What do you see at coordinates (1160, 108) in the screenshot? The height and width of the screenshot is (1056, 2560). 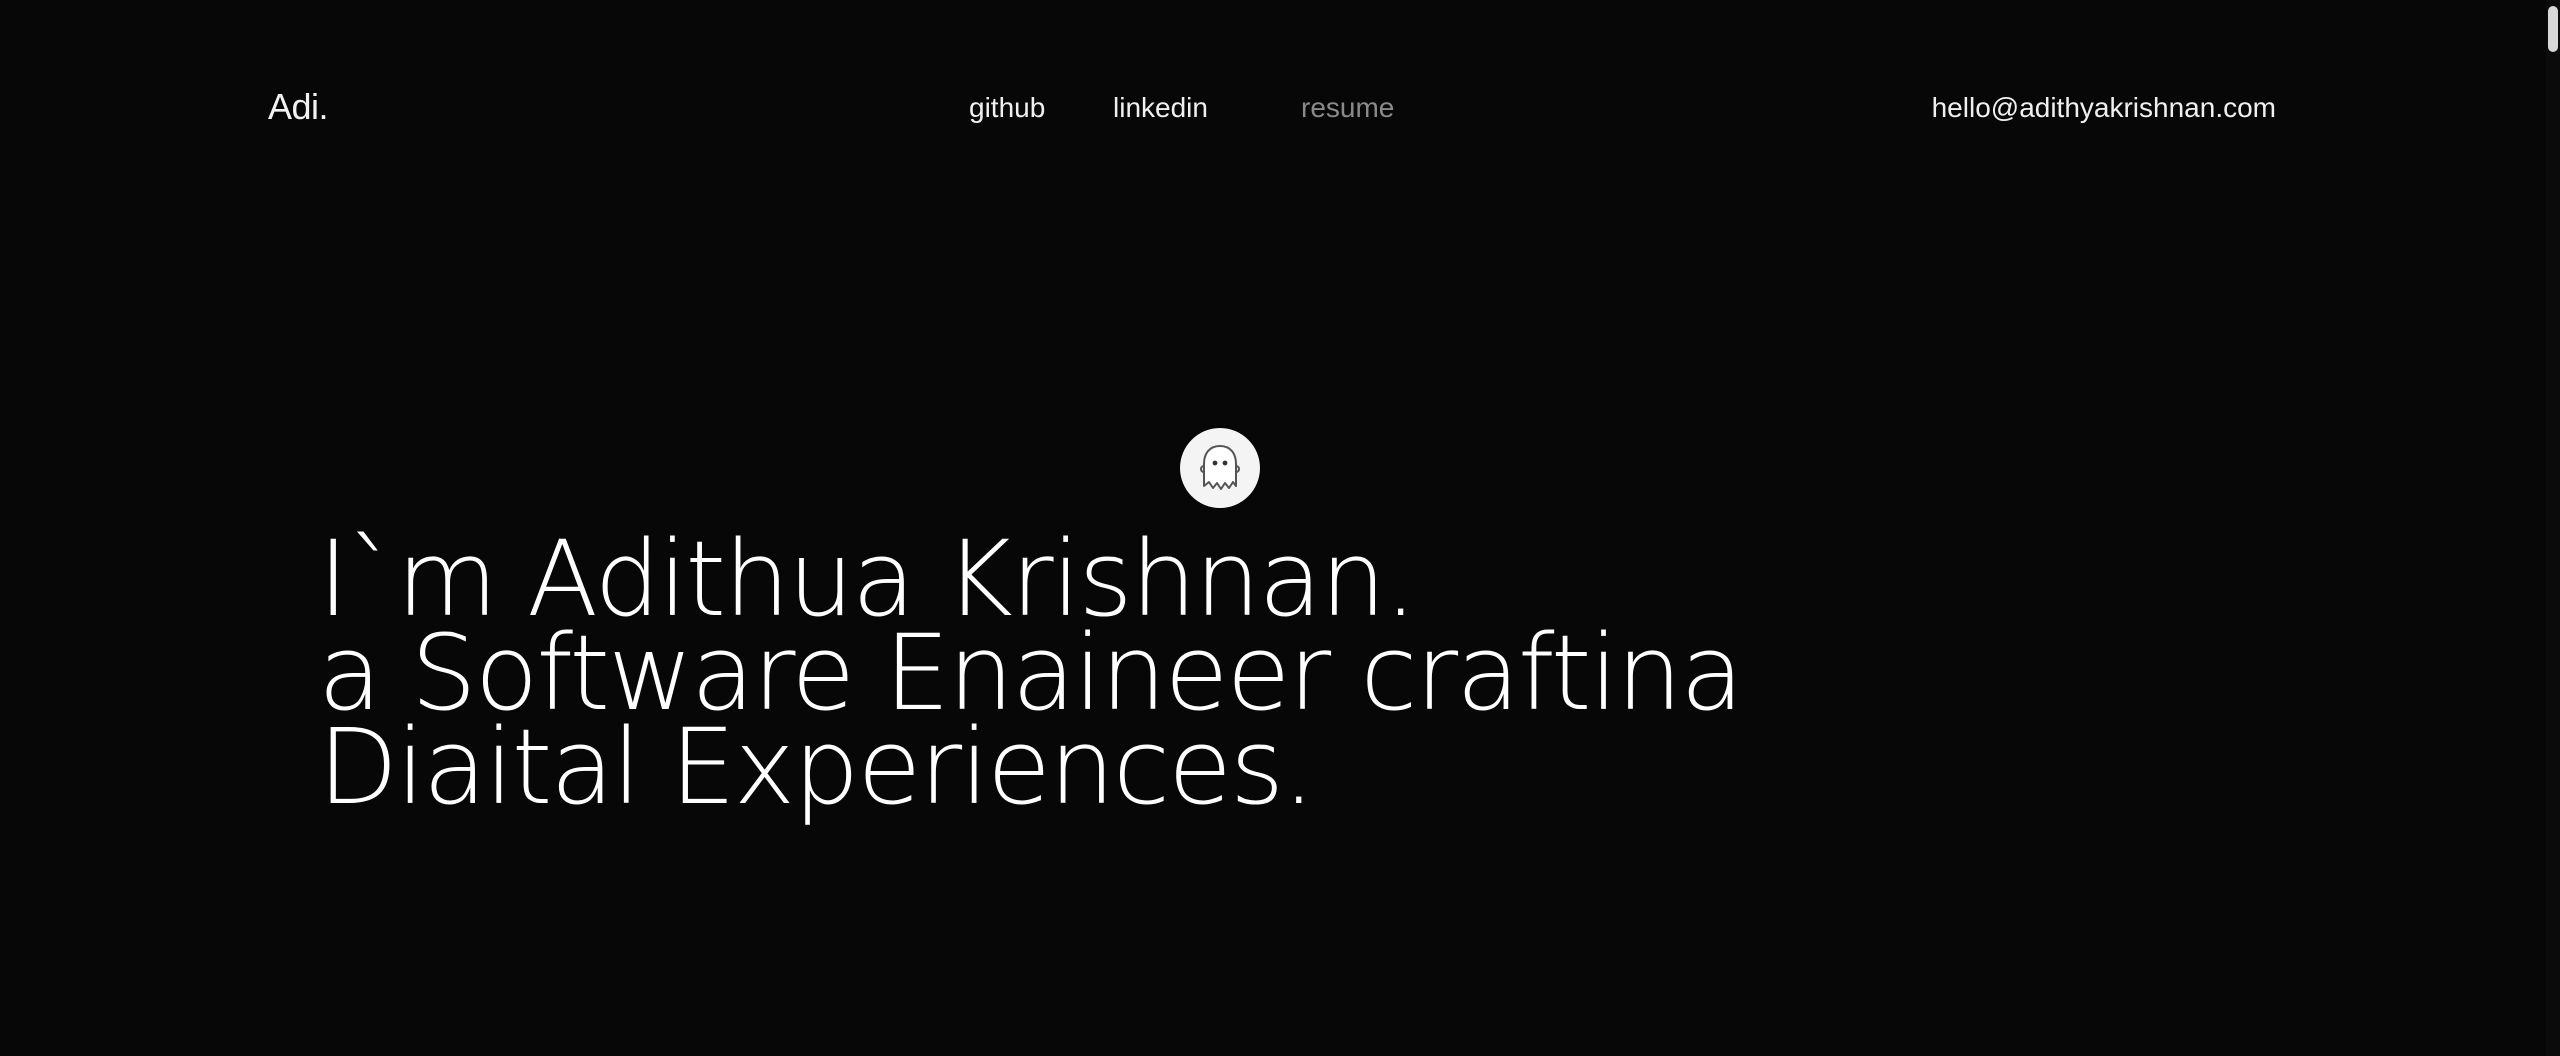 I see `nav-link-linkedin: linkedin` at bounding box center [1160, 108].